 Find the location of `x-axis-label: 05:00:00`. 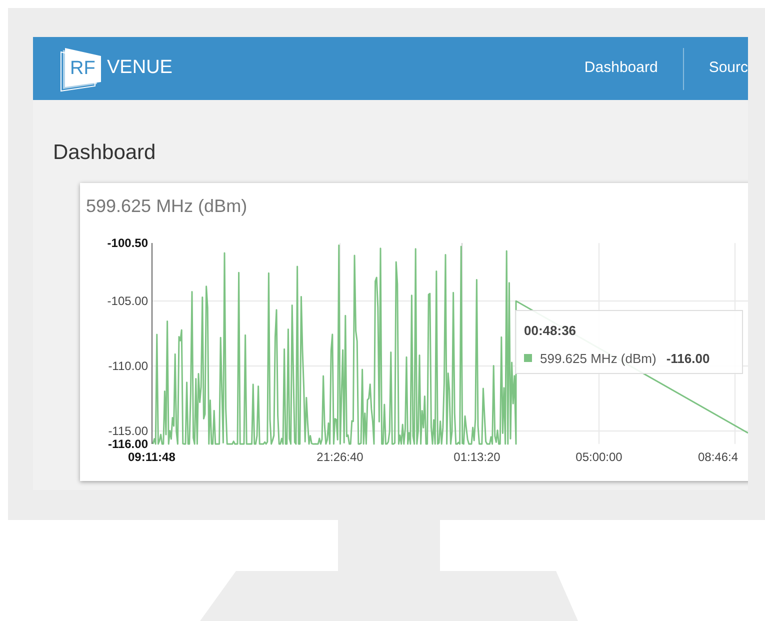

x-axis-label: 05:00:00 is located at coordinates (599, 457).